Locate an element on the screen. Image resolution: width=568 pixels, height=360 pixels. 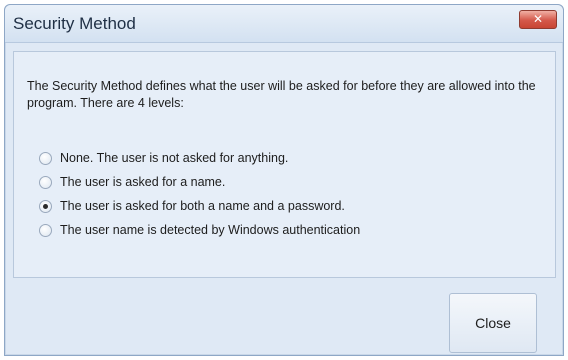
title-bar: Security Method ✕ is located at coordinates (284, 24).